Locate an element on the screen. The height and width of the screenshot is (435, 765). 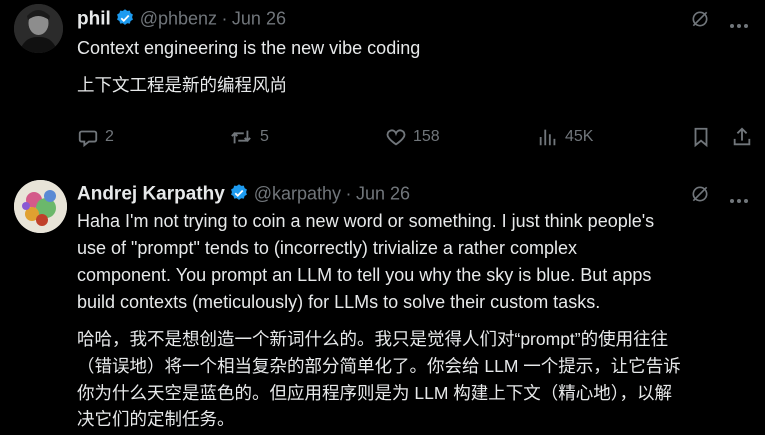
like-icon is located at coordinates (396, 137).